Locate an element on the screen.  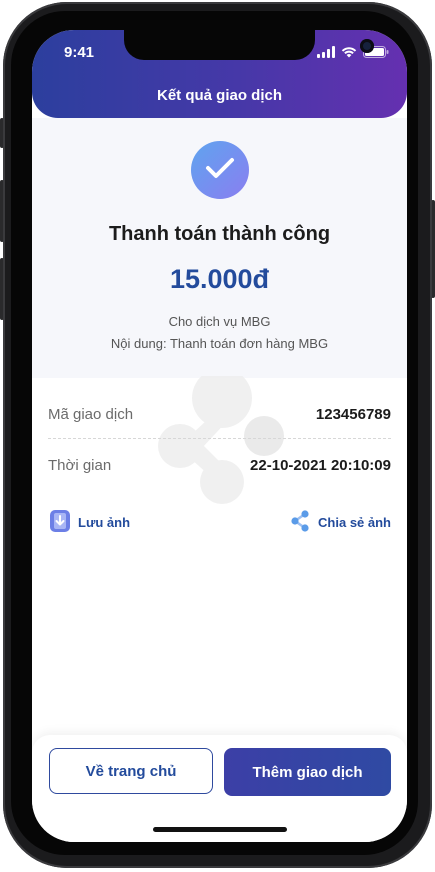
transaction-time-row: Thời gian 22-10-2021 20:10:09 is located at coordinates (219, 465).